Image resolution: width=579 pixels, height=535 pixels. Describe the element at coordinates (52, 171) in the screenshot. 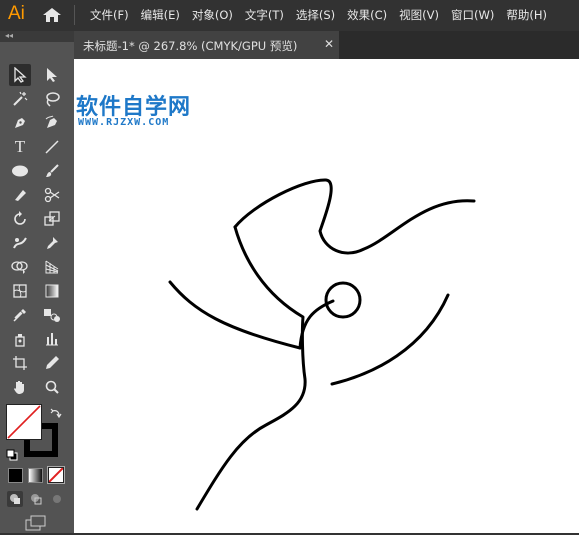

I see `paintbrush-icon` at that location.